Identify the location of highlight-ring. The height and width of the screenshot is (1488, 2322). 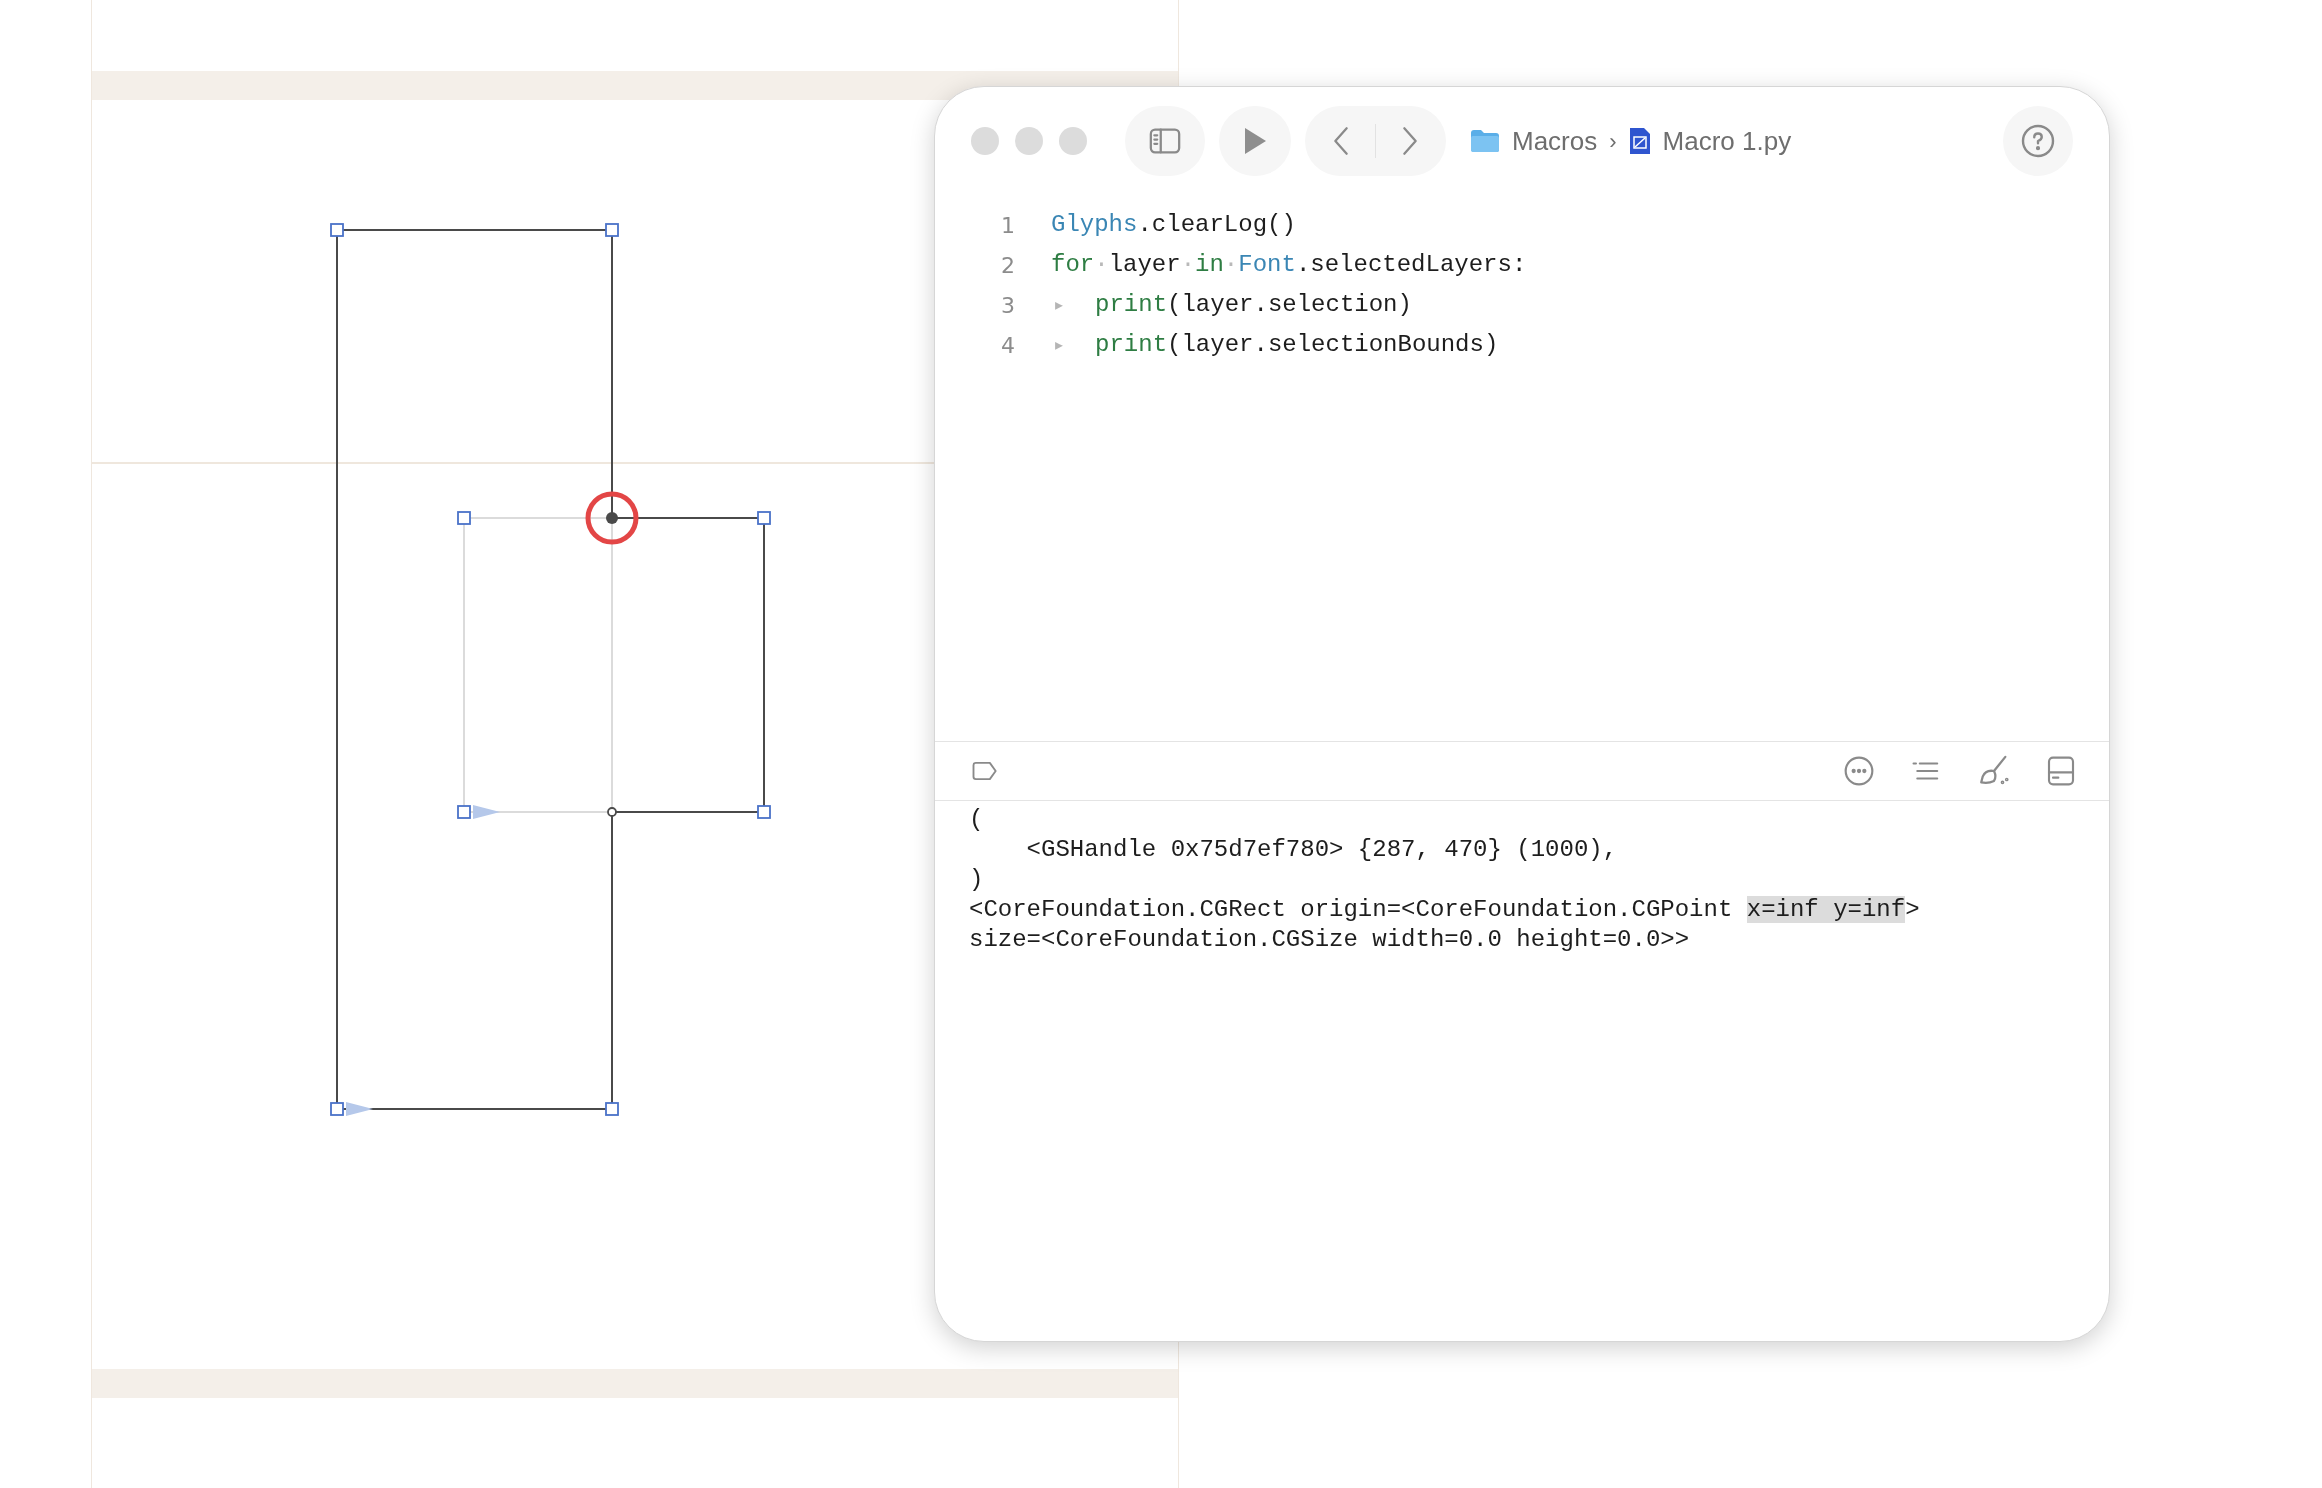
(612, 518).